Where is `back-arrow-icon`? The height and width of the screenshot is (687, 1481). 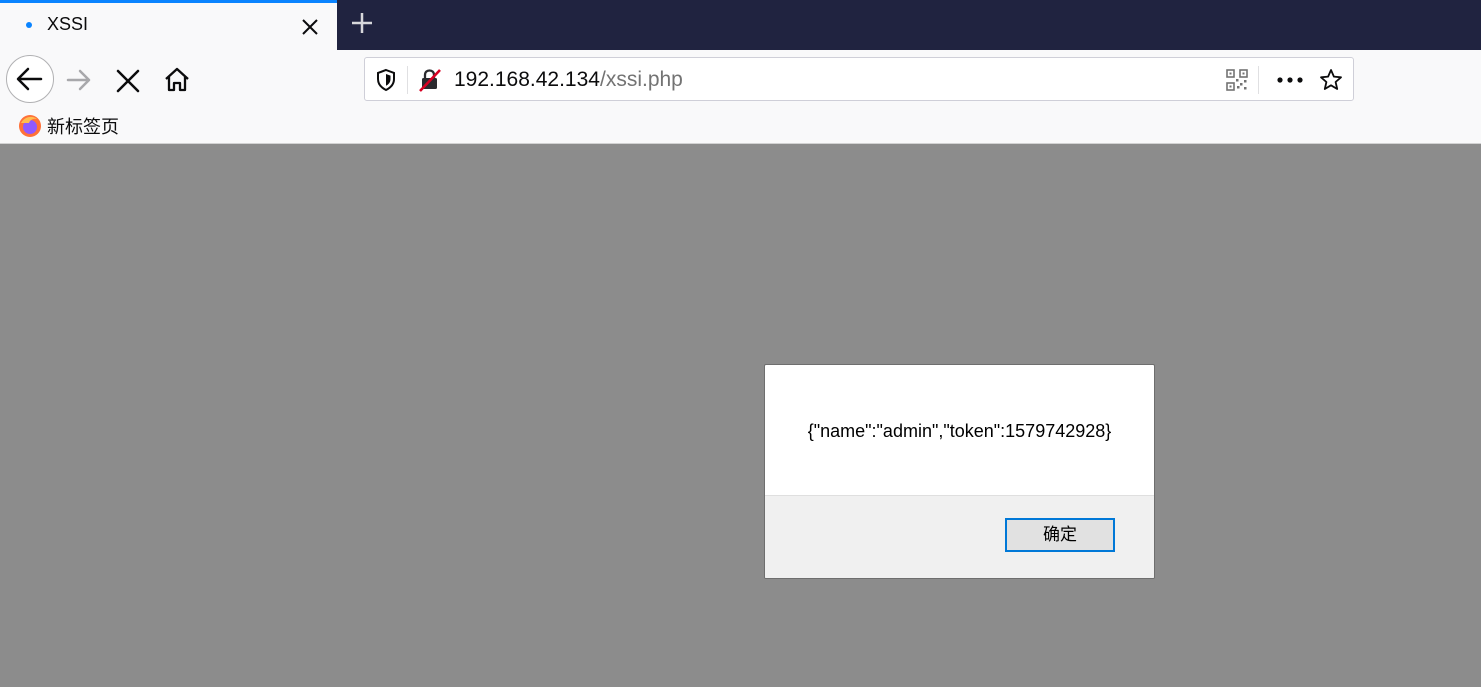
back-arrow-icon is located at coordinates (29, 79).